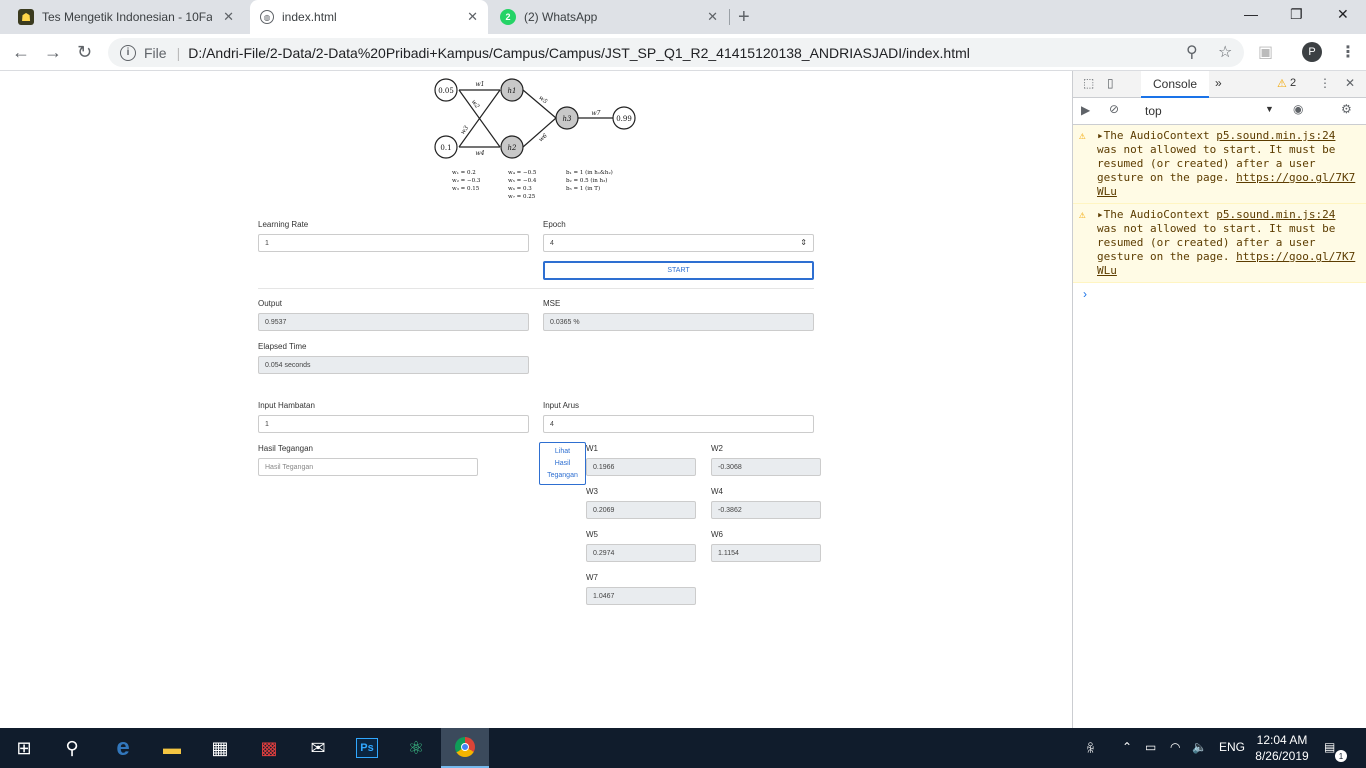 The height and width of the screenshot is (768, 1366). What do you see at coordinates (283, 224) in the screenshot?
I see `learning-rate-label: Learning Rate` at bounding box center [283, 224].